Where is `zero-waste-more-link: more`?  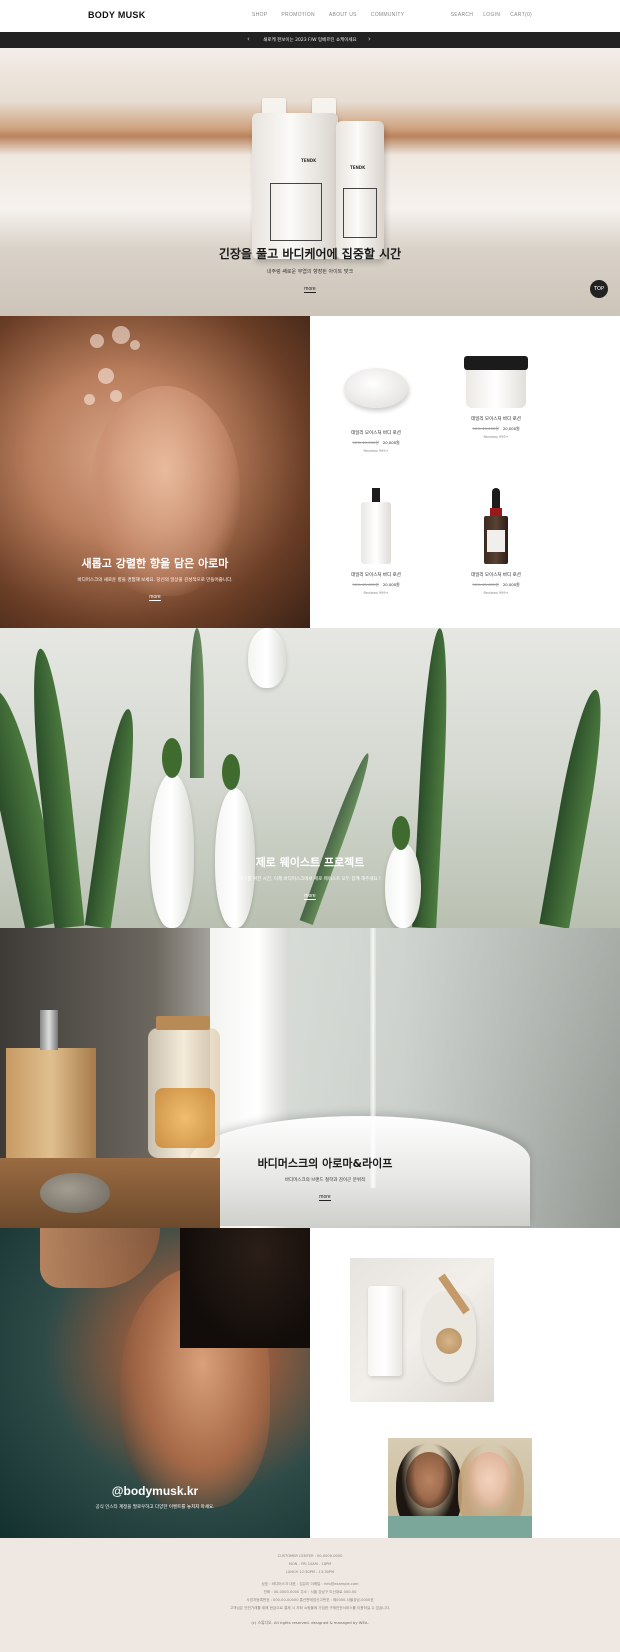
zero-waste-more-link: more is located at coordinates (310, 896).